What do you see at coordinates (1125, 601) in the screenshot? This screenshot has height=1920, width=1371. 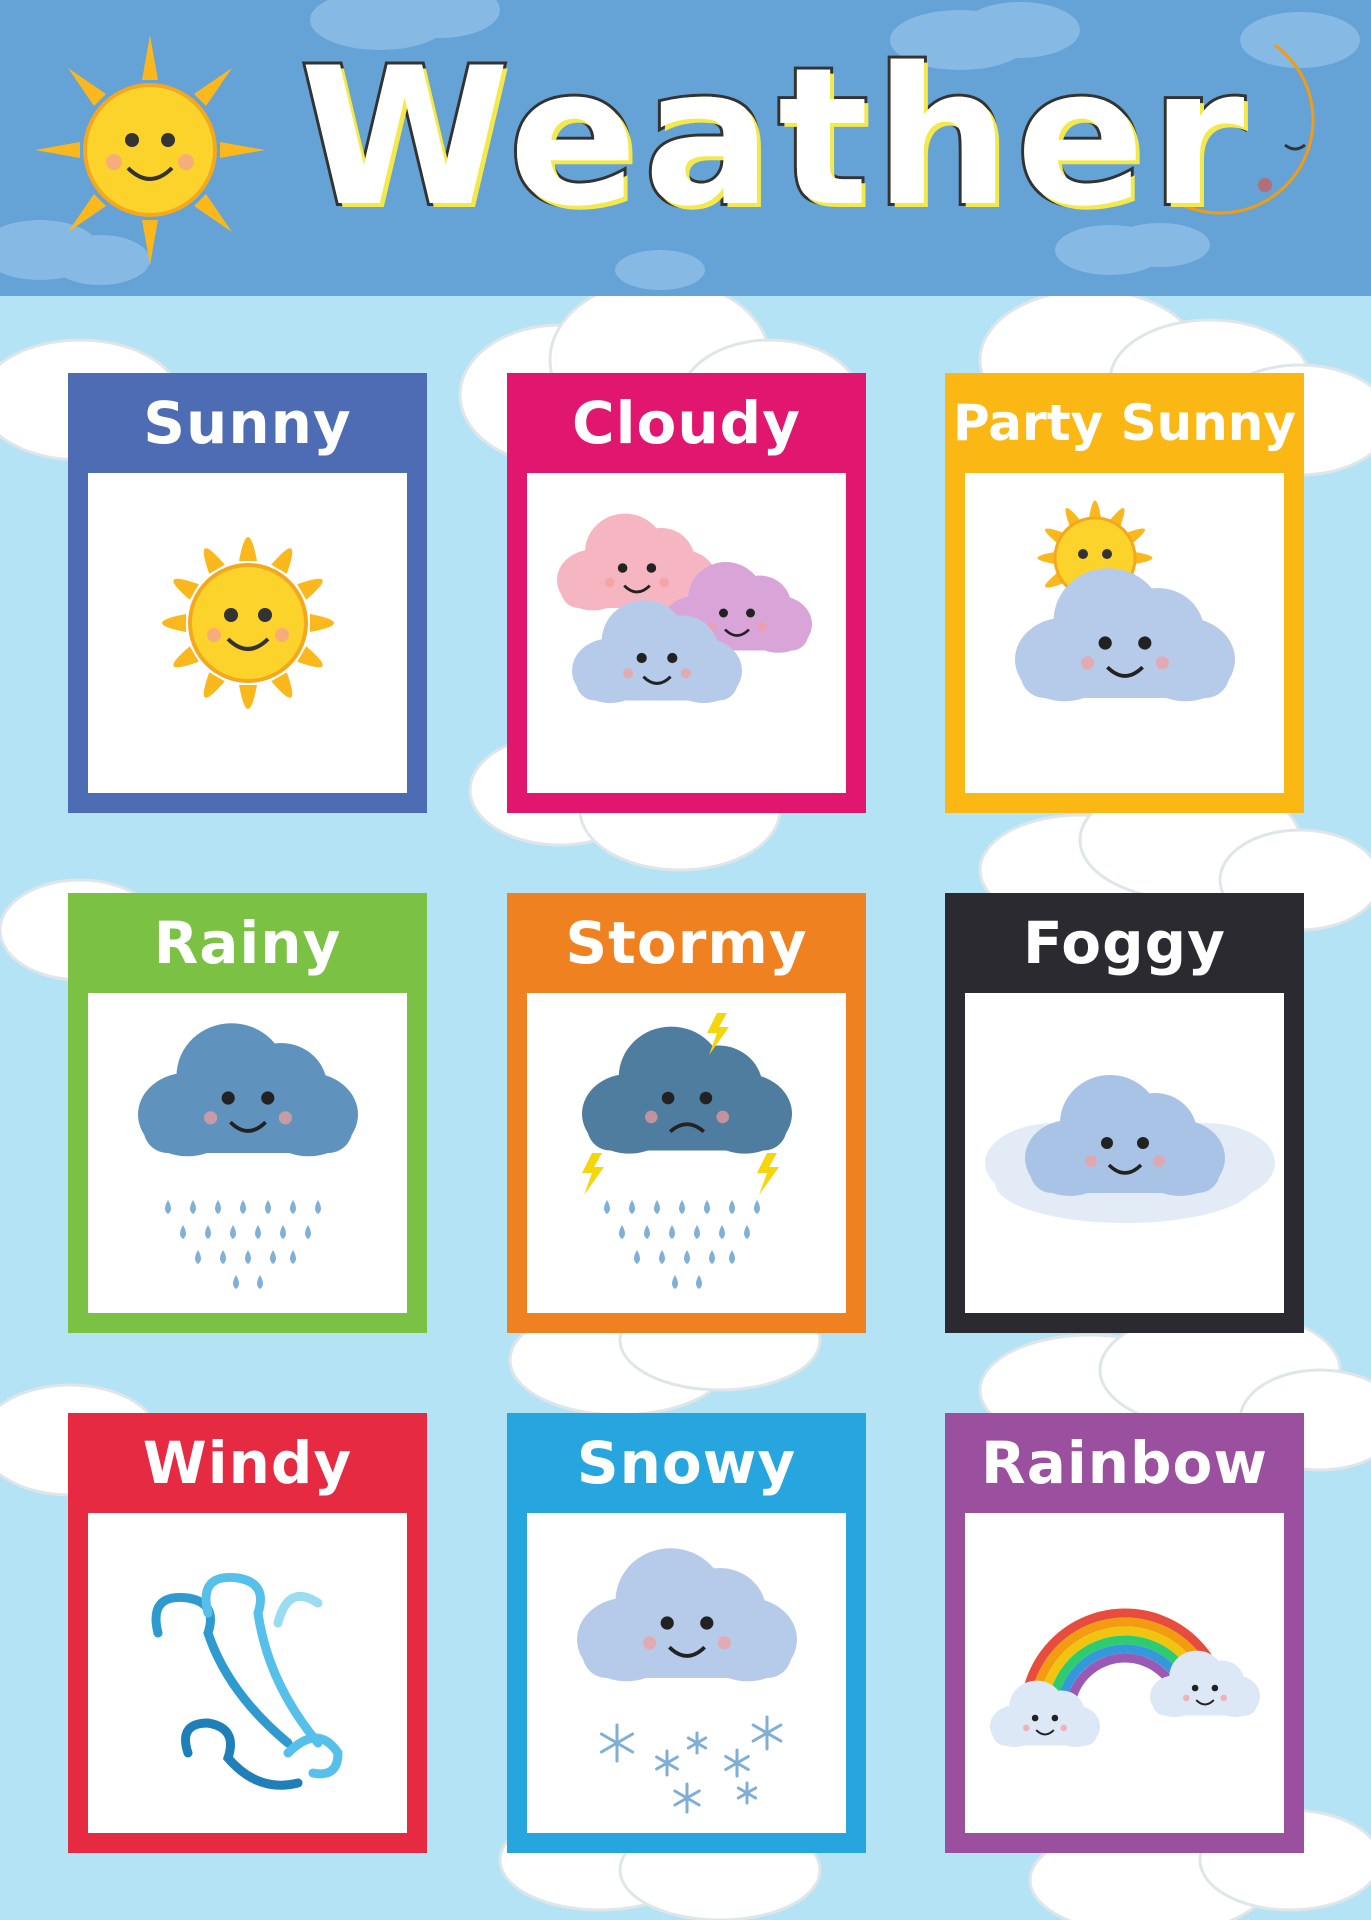 I see `partly-sunny-icon` at bounding box center [1125, 601].